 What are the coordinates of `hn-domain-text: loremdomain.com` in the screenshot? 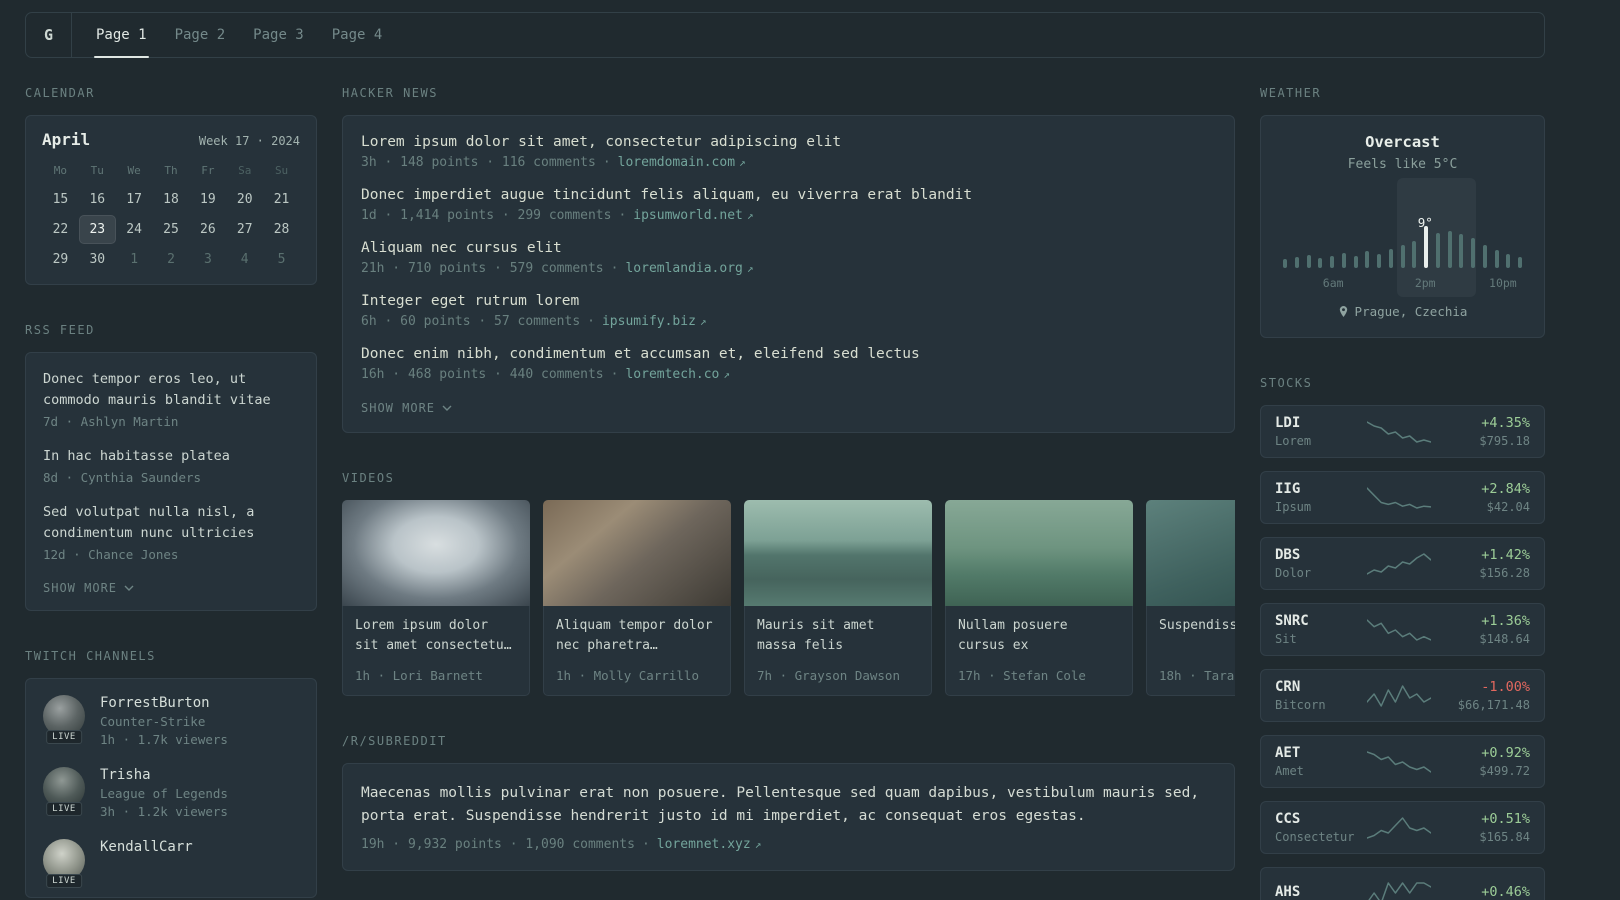 It's located at (676, 162).